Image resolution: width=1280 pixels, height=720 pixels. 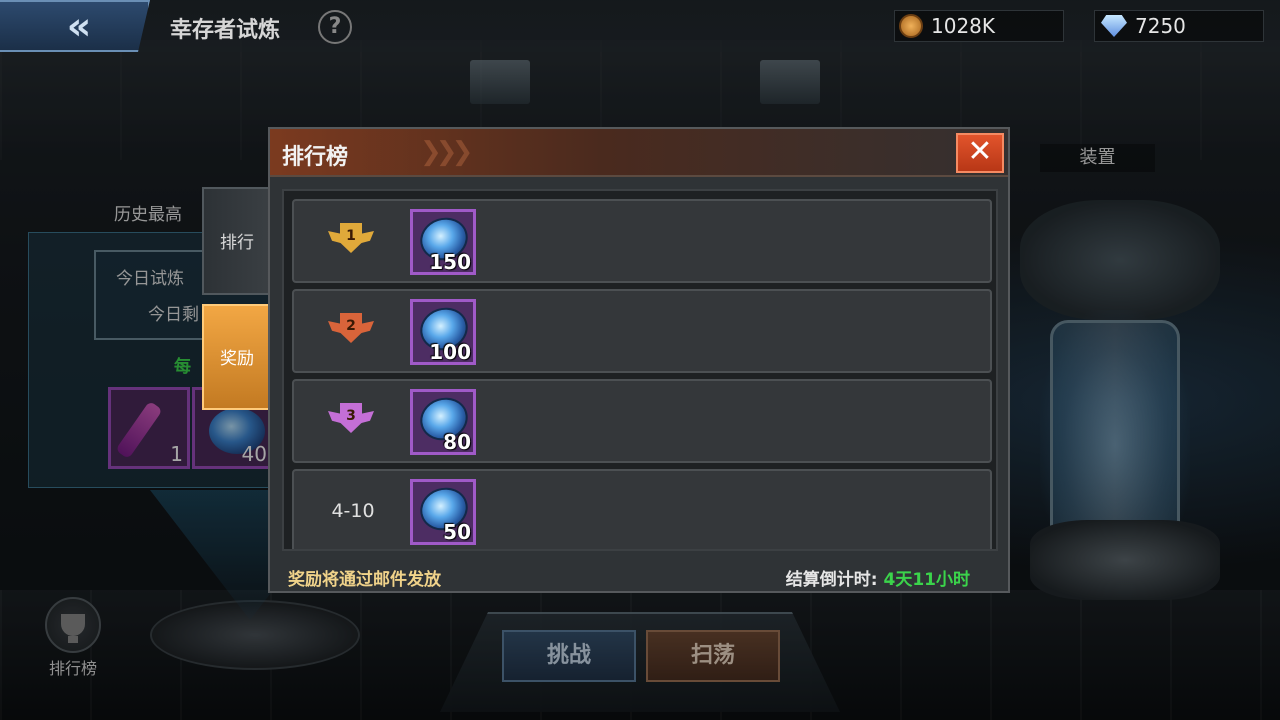 What do you see at coordinates (225, 30) in the screenshot?
I see `page-title: 幸存者试炼` at bounding box center [225, 30].